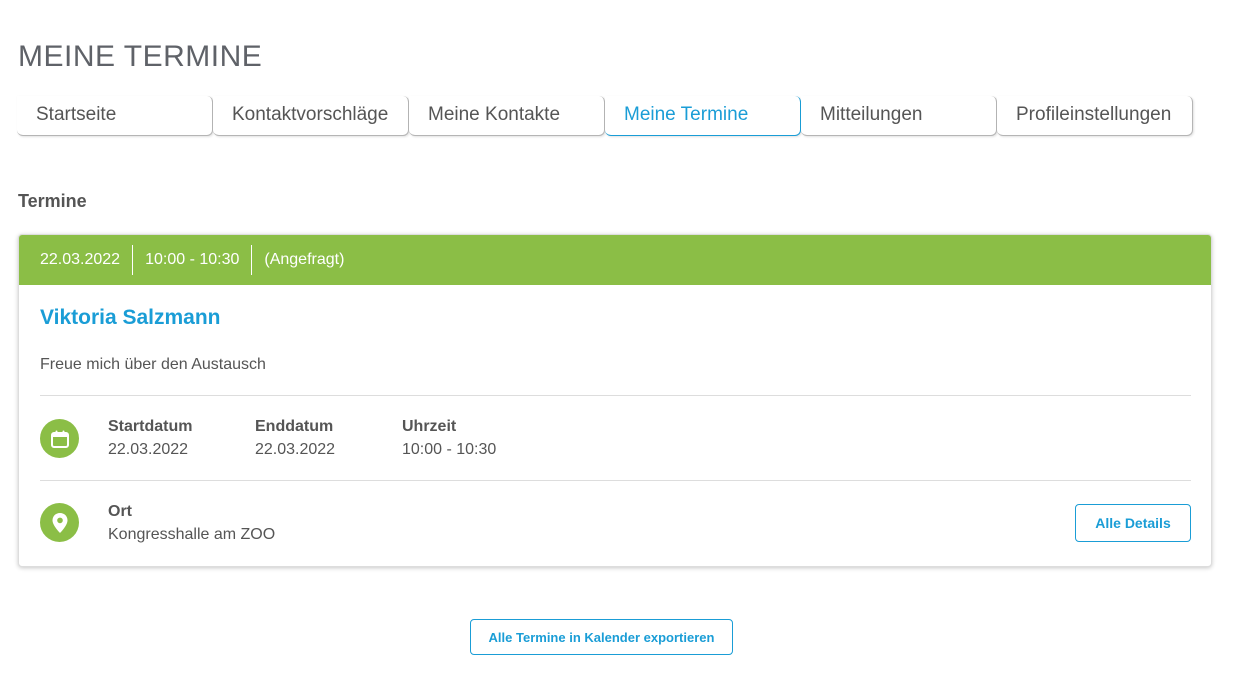 This screenshot has width=1240, height=698. I want to click on location-label: Ort, so click(120, 511).